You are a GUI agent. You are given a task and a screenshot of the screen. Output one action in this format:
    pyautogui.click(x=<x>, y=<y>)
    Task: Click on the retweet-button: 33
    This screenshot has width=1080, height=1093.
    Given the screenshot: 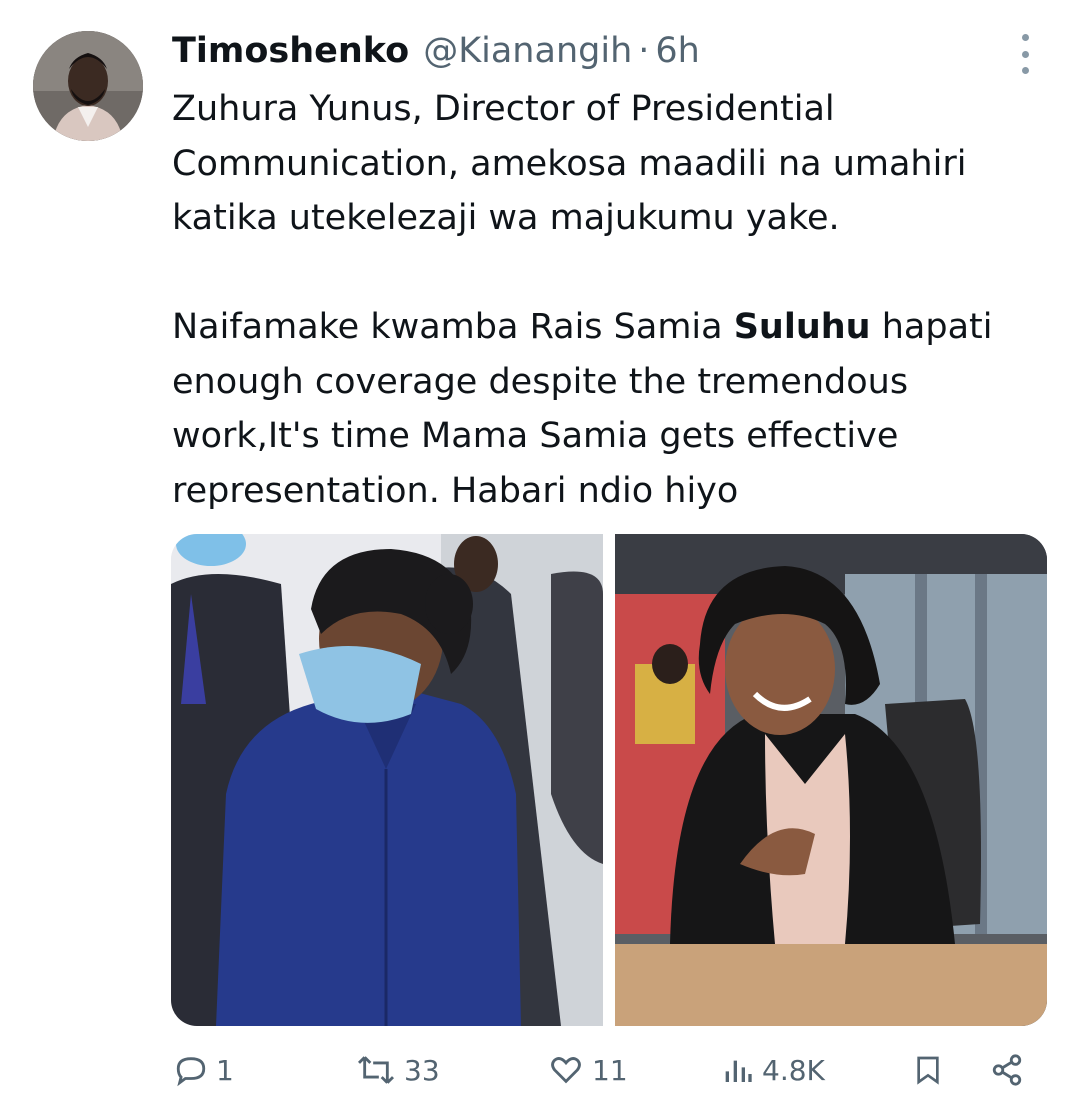 What is the action you would take?
    pyautogui.click(x=398, y=1070)
    